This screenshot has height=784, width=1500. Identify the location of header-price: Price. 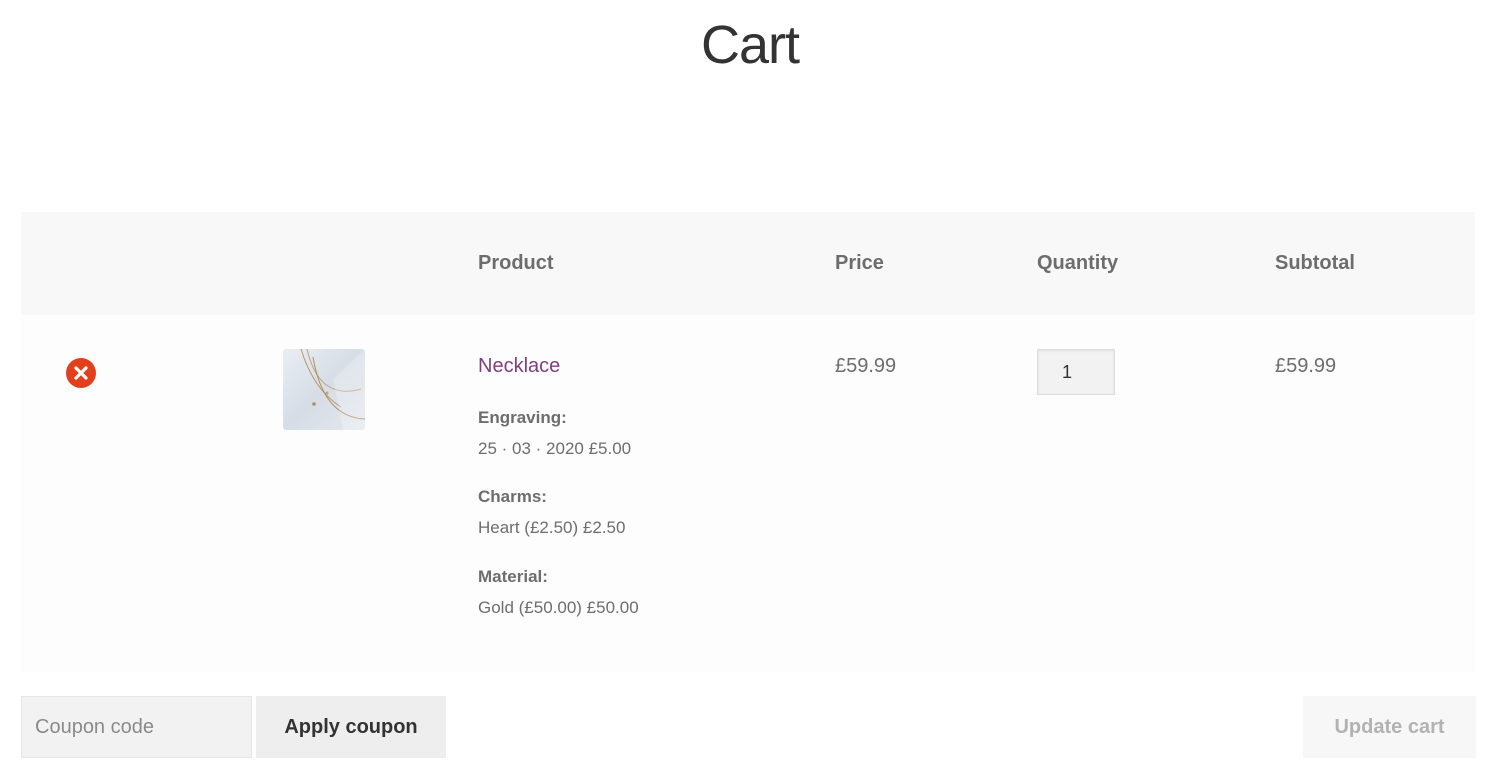
(859, 263).